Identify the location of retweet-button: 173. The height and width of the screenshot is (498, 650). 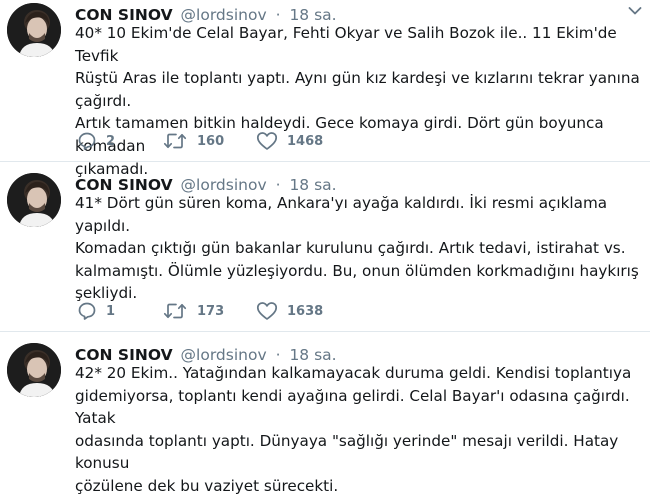
(203, 311).